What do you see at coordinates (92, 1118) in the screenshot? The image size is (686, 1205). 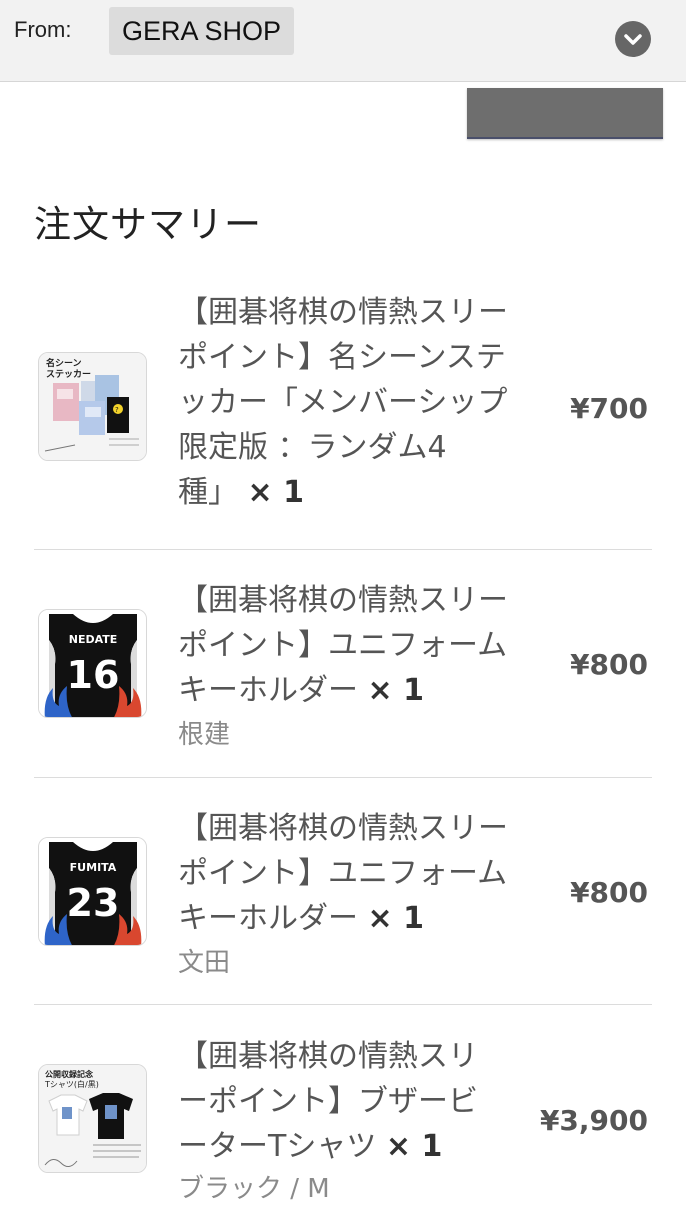 I see `tshirt-thumbnail: 公開収録記念 Tシャツ(白/黒)` at bounding box center [92, 1118].